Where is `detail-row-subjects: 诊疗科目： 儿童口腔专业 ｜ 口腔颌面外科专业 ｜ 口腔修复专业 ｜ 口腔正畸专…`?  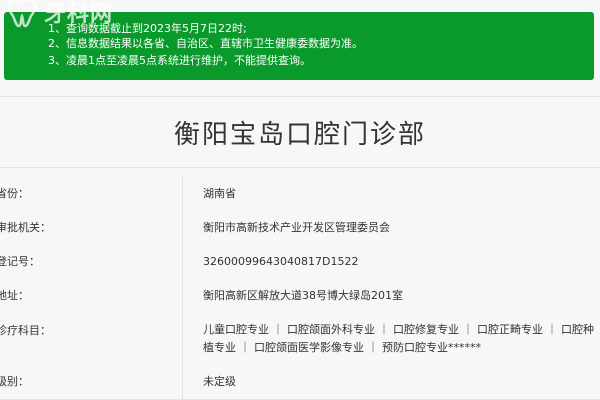 detail-row-subjects: 诊疗科目： 儿童口腔专业 ｜ 口腔颌面外科专业 ｜ 口腔修复专业 ｜ 口腔正畸专… is located at coordinates (300, 339).